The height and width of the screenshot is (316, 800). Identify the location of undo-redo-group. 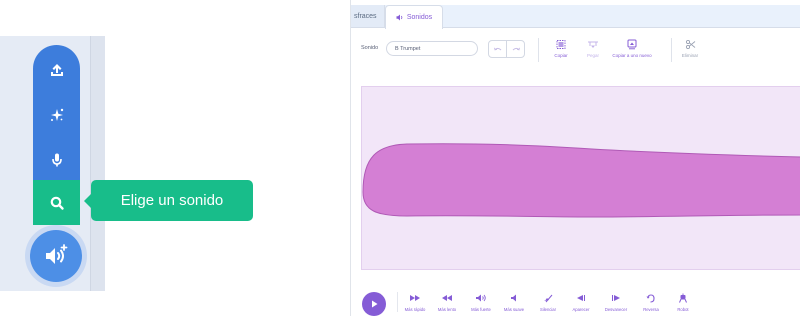
(506, 49).